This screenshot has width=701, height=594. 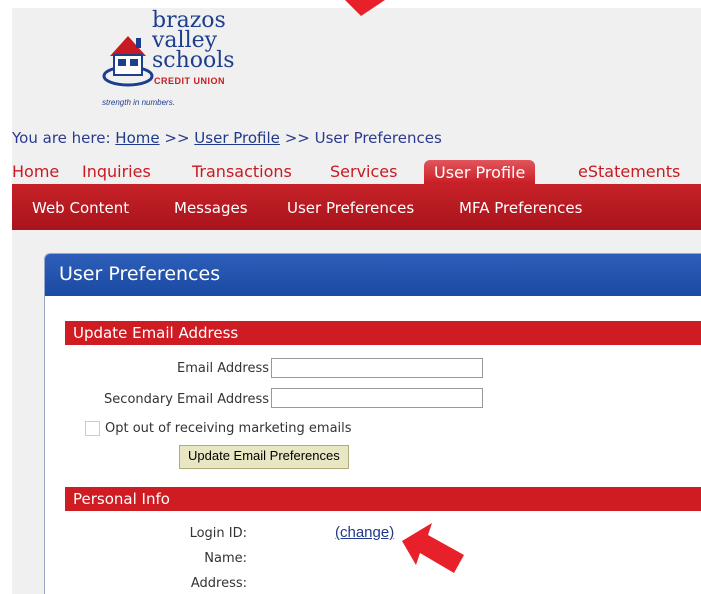 What do you see at coordinates (242, 171) in the screenshot?
I see `tab-transactions: Transactions` at bounding box center [242, 171].